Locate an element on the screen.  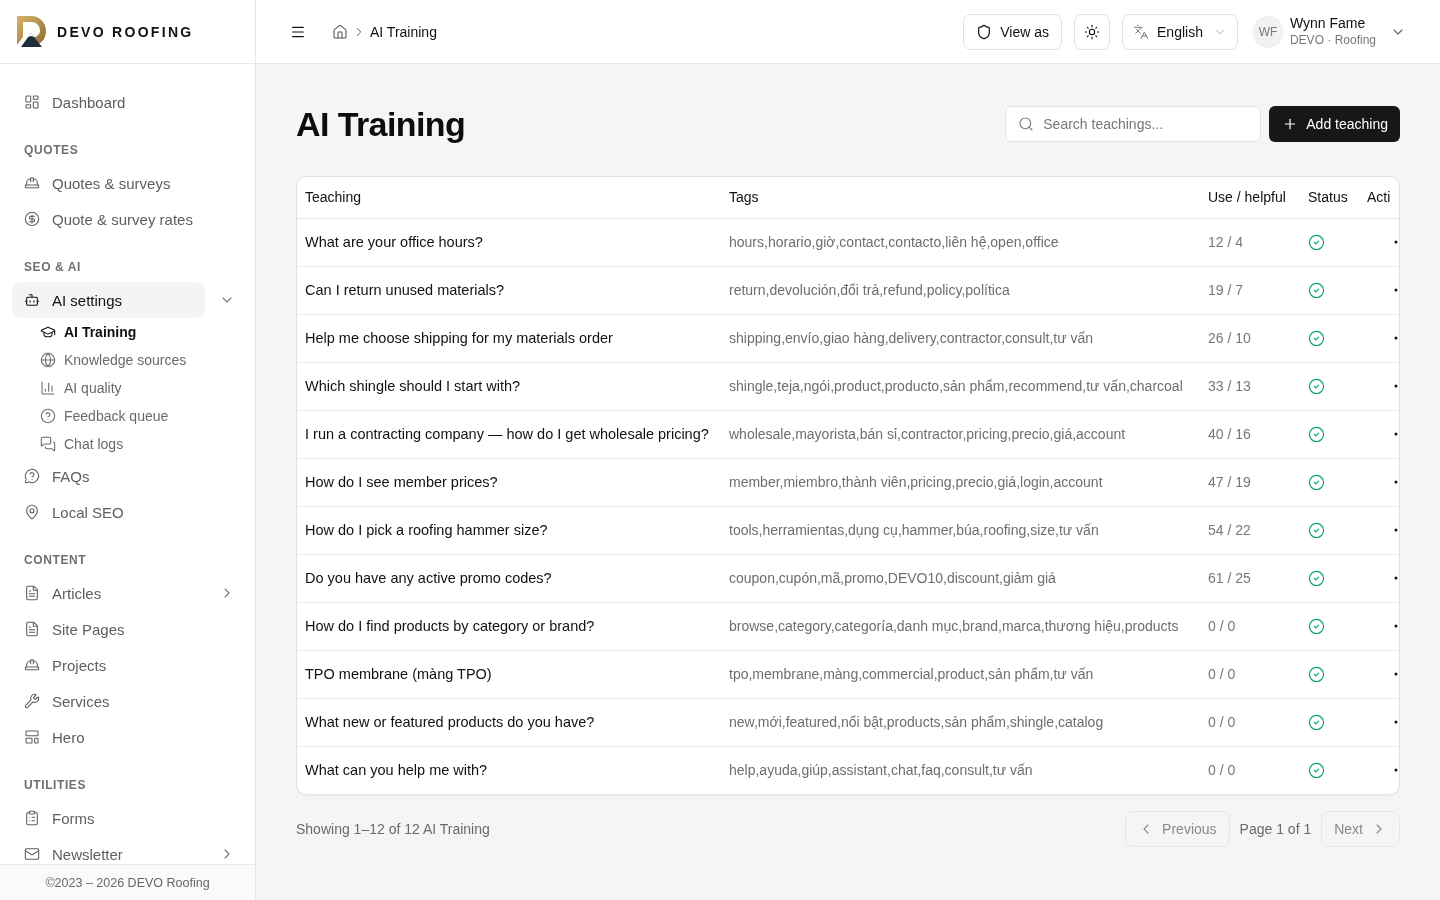
column-header: Teaching is located at coordinates (509, 197).